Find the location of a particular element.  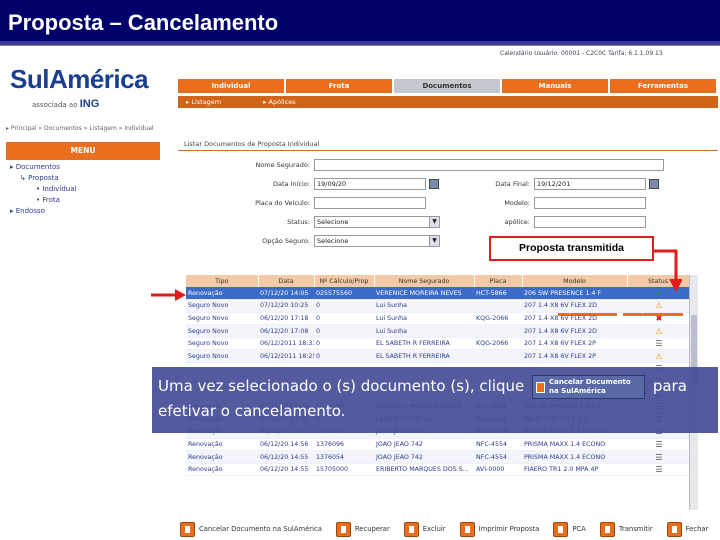

menu-item-documentos: ▸ Documentos is located at coordinates (83, 167).